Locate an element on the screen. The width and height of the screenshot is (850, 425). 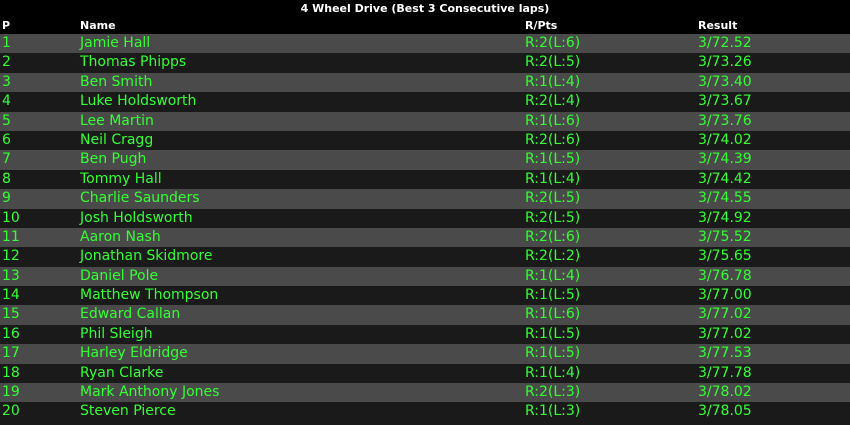
row-rpts: R:2(L:3) is located at coordinates (553, 392).